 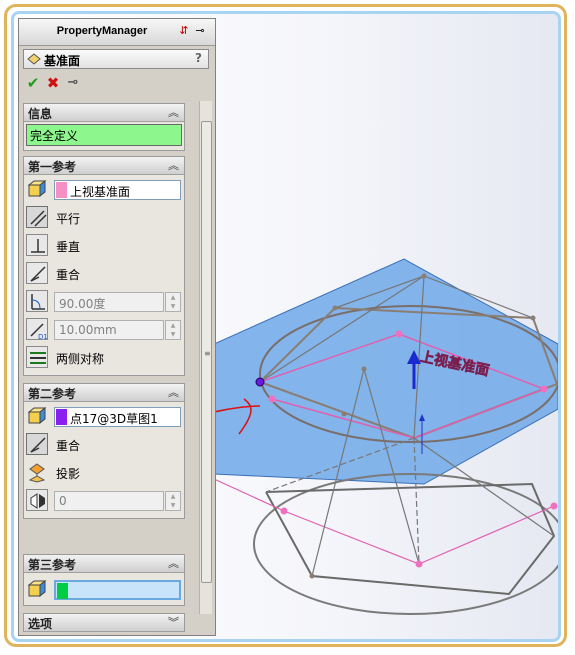 What do you see at coordinates (52, 394) in the screenshot?
I see `second-reference-title: 第二参考` at bounding box center [52, 394].